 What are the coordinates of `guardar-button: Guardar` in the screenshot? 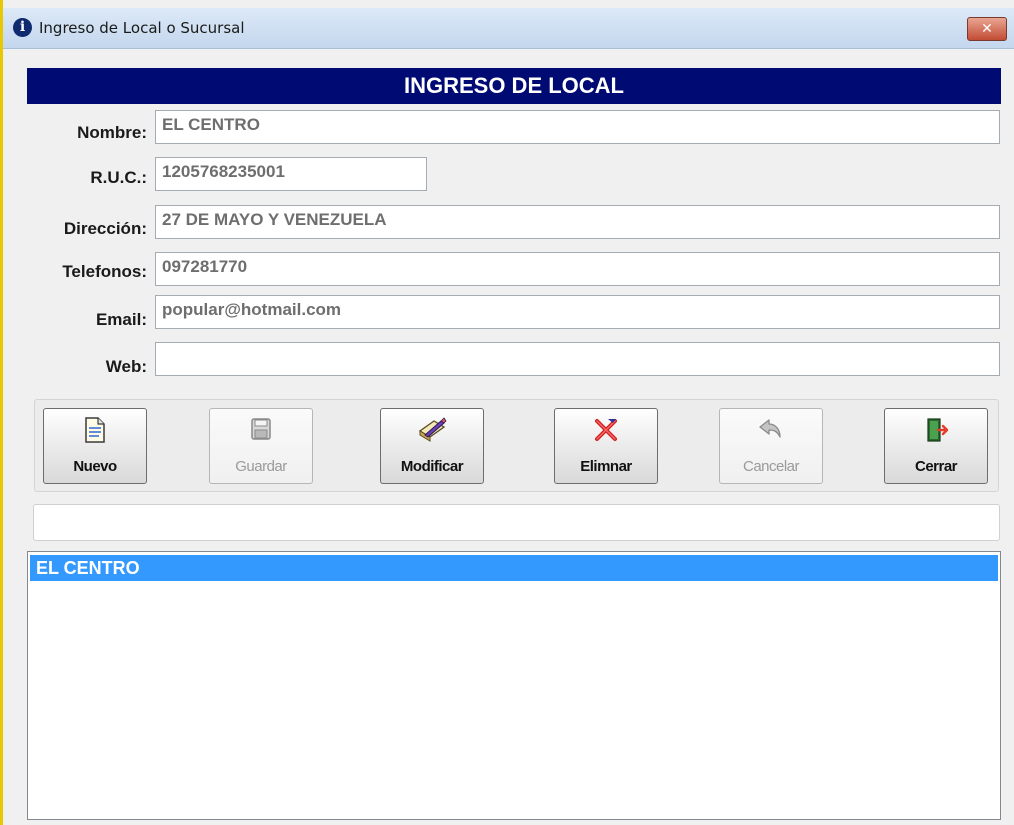 It's located at (261, 446).